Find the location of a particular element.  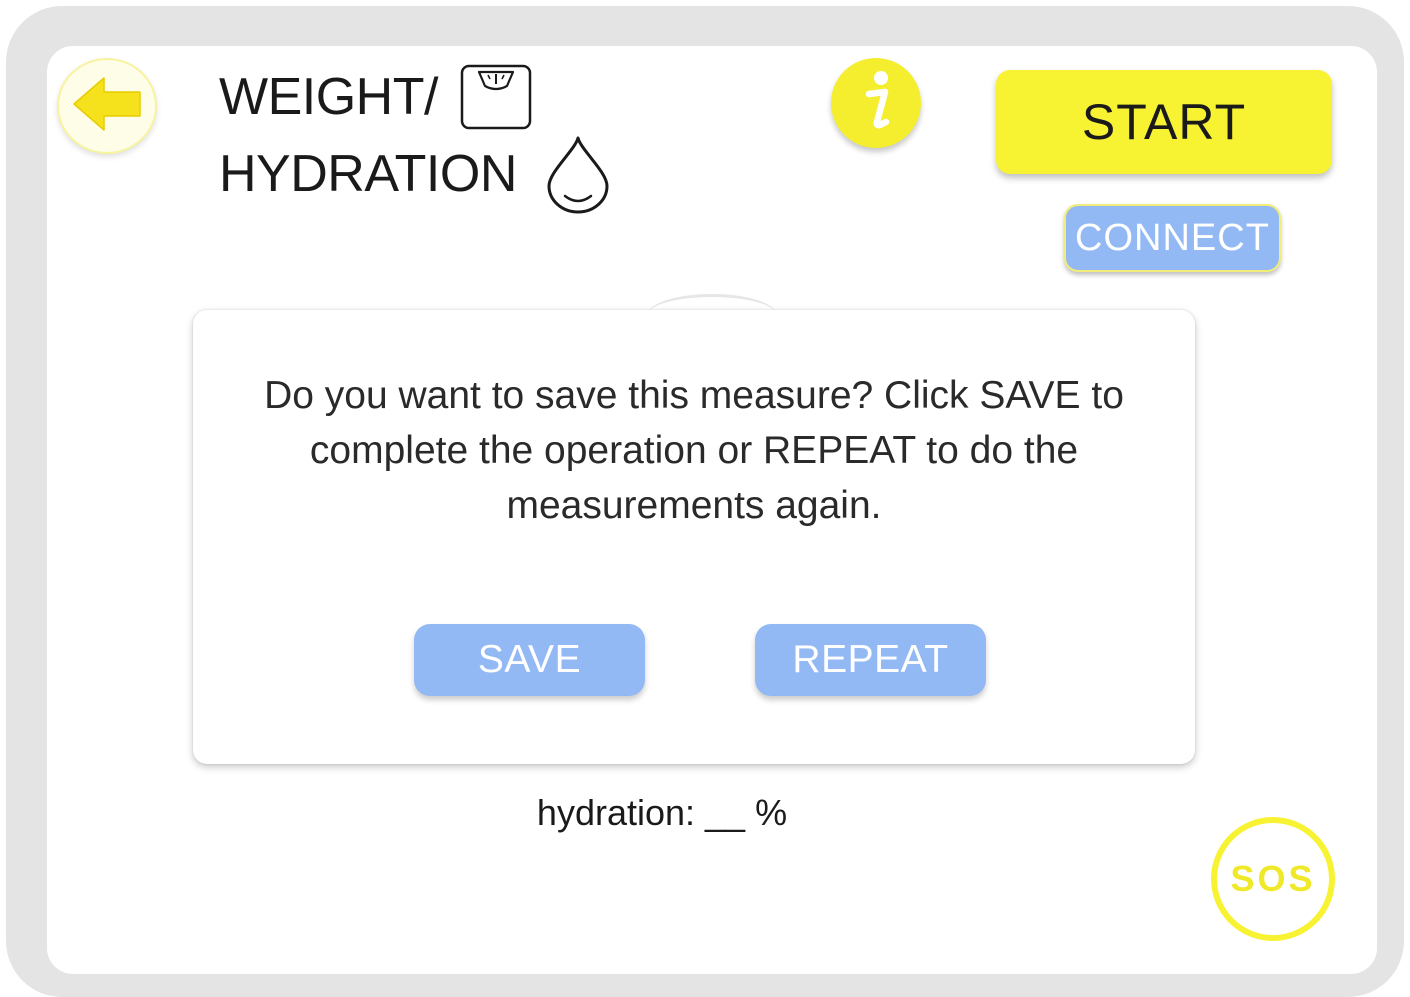

title-line-2: HYDRATION is located at coordinates (415, 174).